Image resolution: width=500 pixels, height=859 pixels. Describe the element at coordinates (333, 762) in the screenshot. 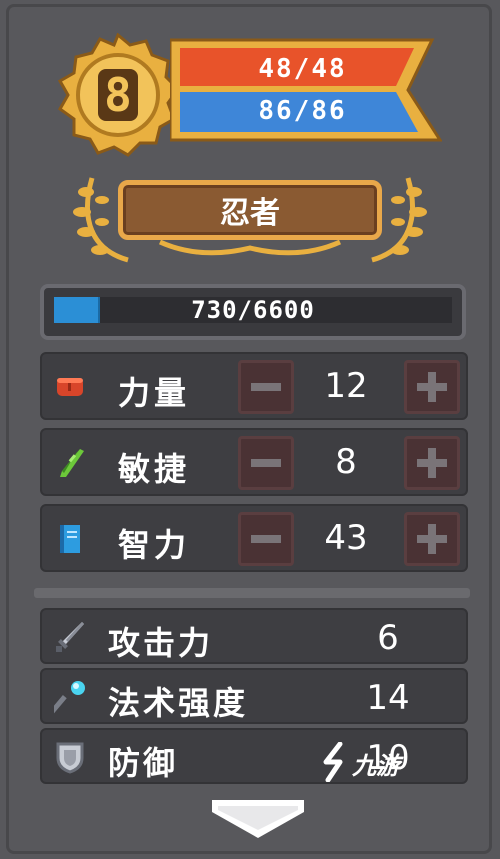

I see `watermark-nine-icon` at that location.